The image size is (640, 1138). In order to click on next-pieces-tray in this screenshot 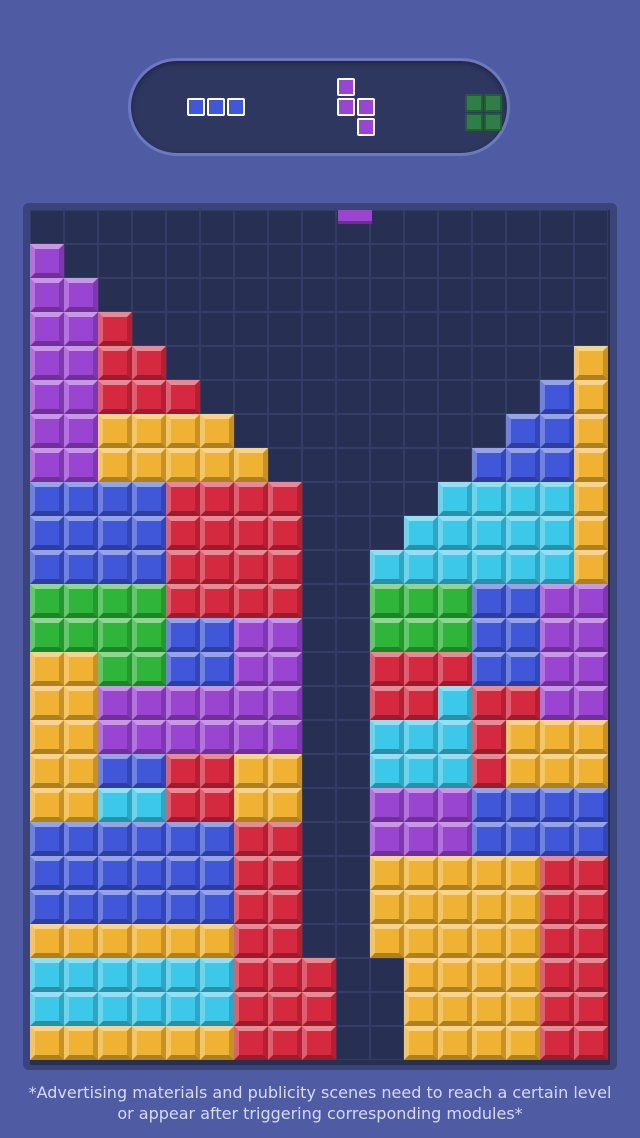, I will do `click(319, 107)`.